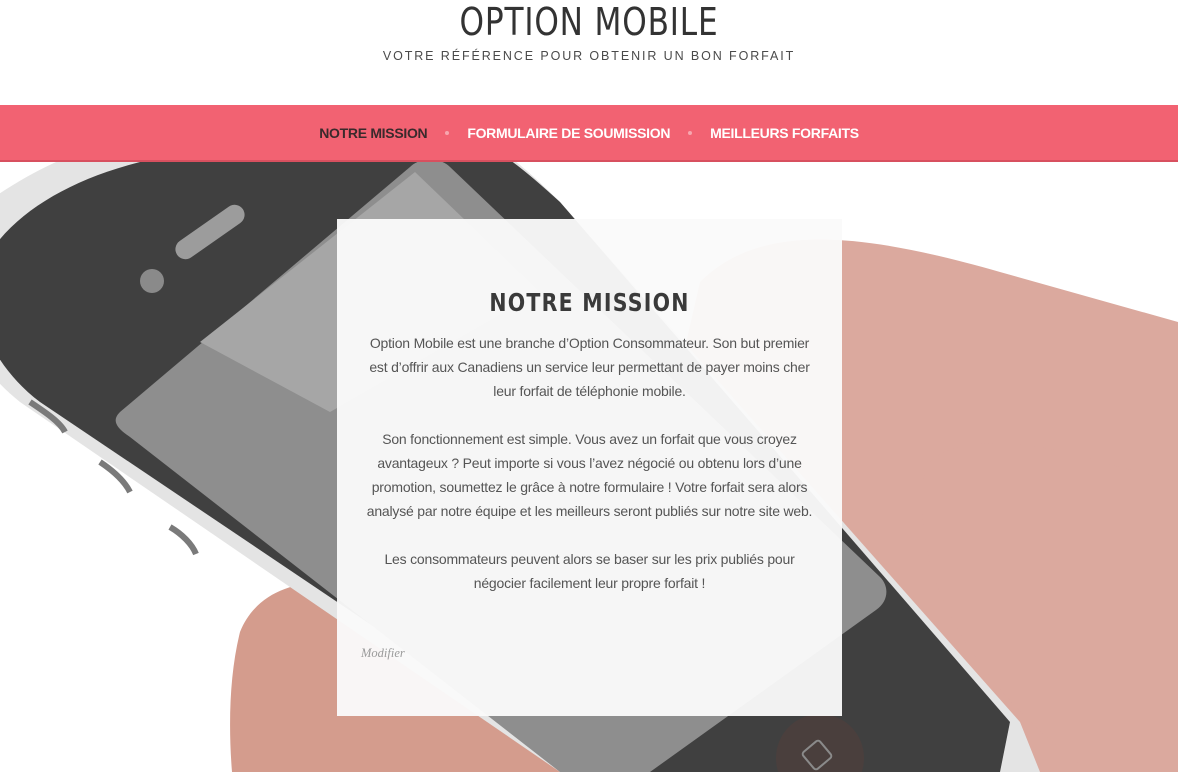  What do you see at coordinates (373, 133) in the screenshot?
I see `nav-item-notre-mission: NOTRE MISSION` at bounding box center [373, 133].